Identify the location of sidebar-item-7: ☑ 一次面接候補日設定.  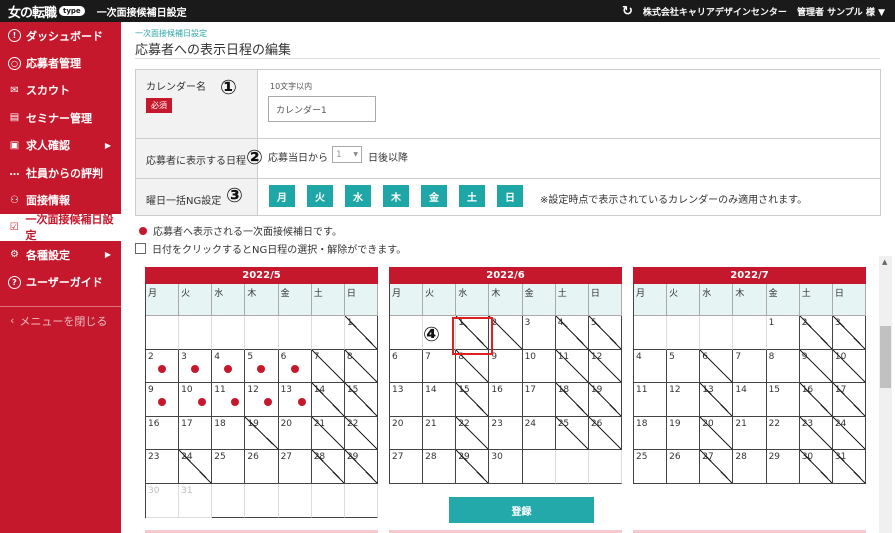
(60, 227).